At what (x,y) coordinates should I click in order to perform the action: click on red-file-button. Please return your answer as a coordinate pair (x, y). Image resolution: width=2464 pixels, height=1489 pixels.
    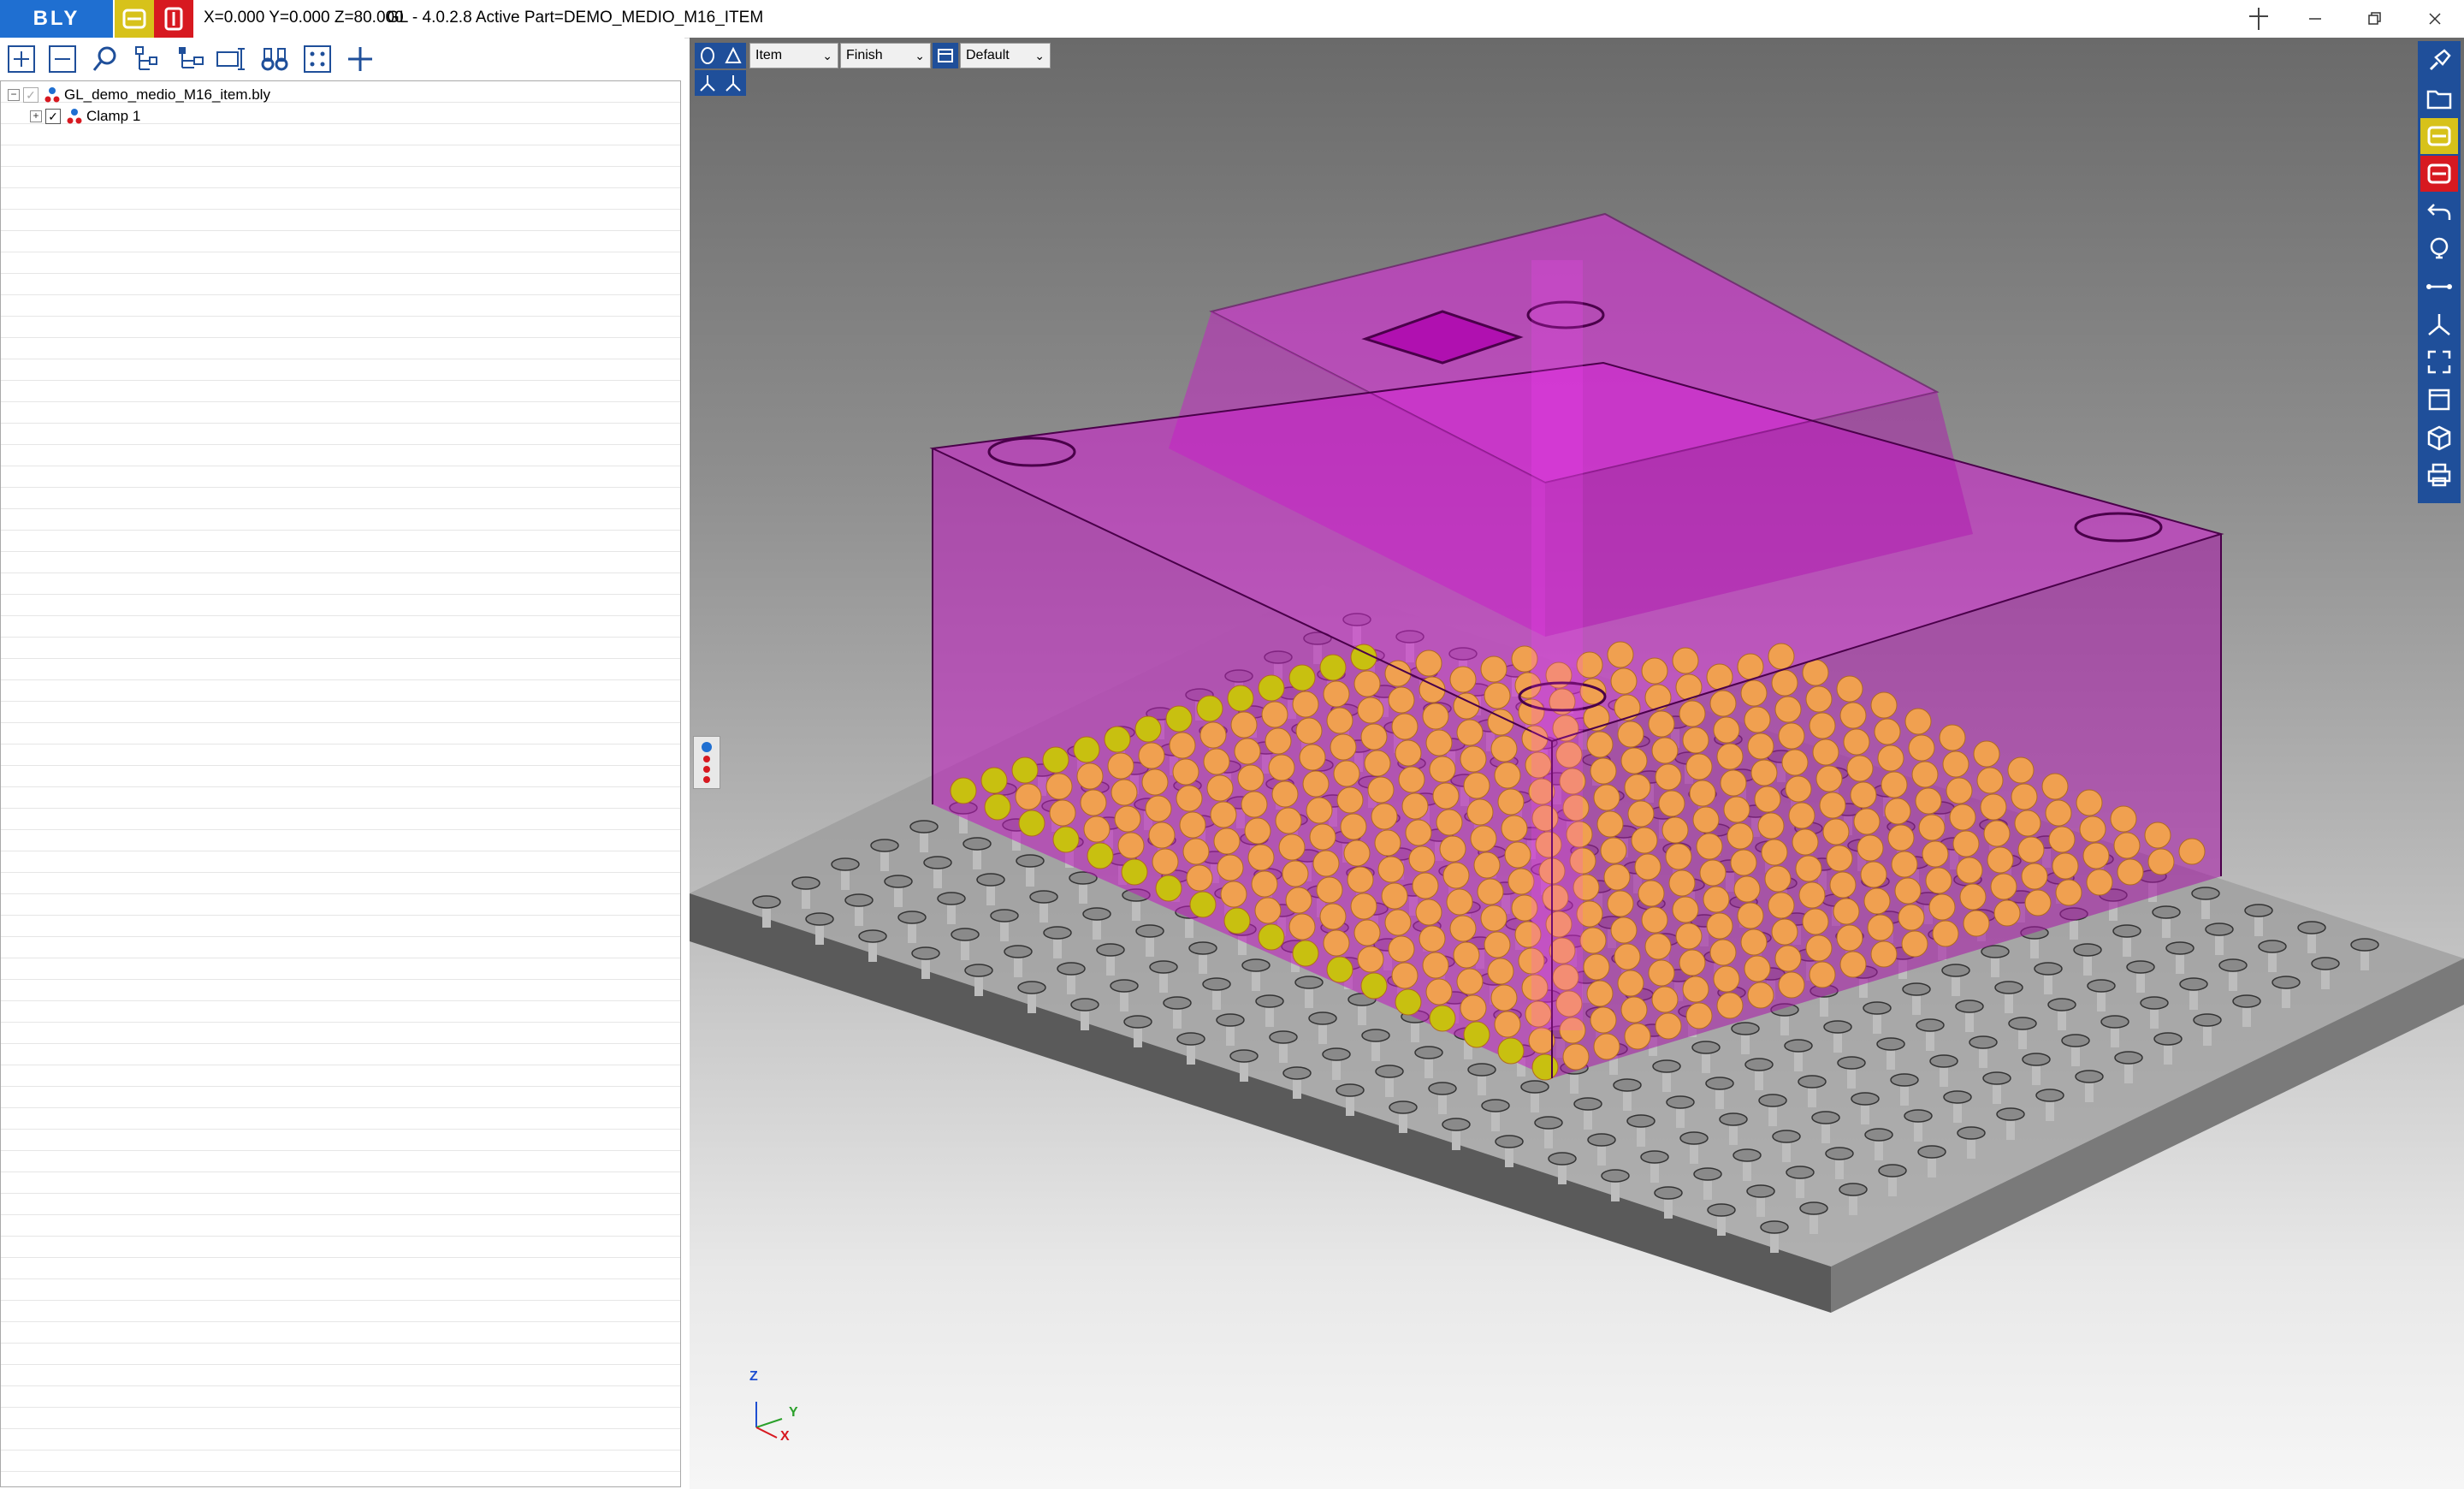
    Looking at the image, I should click on (173, 19).